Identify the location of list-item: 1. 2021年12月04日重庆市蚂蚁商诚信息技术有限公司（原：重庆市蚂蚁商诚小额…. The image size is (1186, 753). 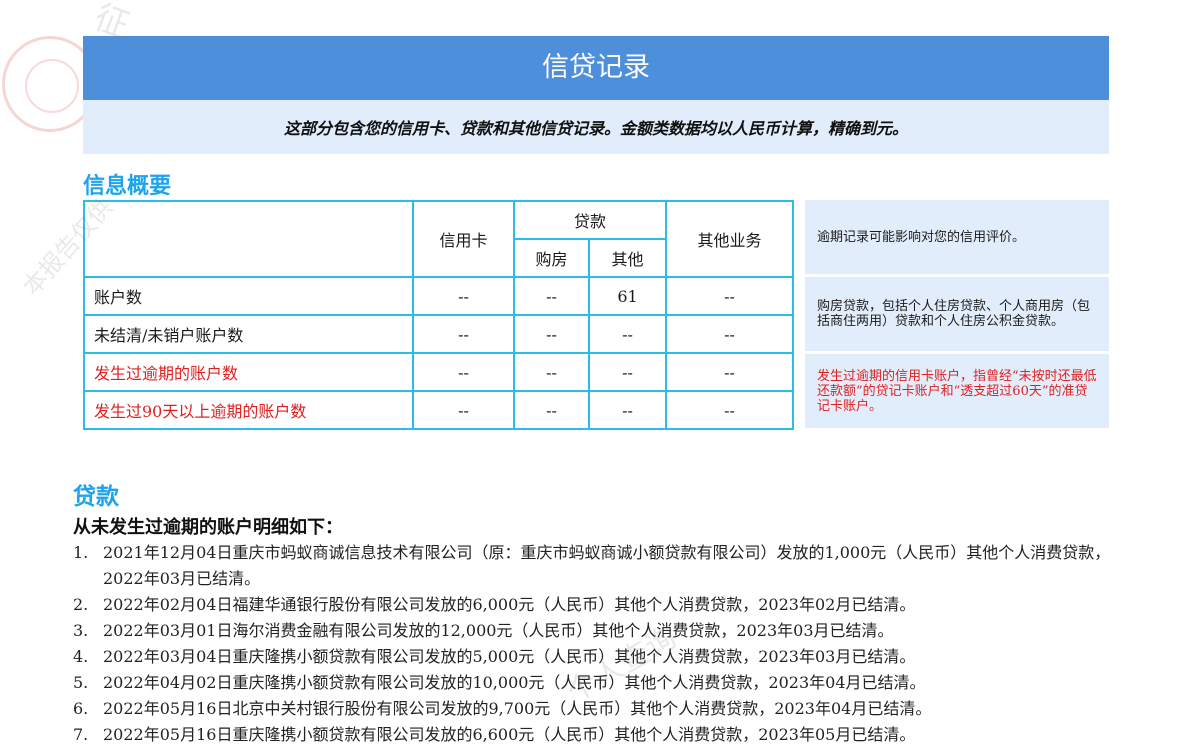
(593, 566).